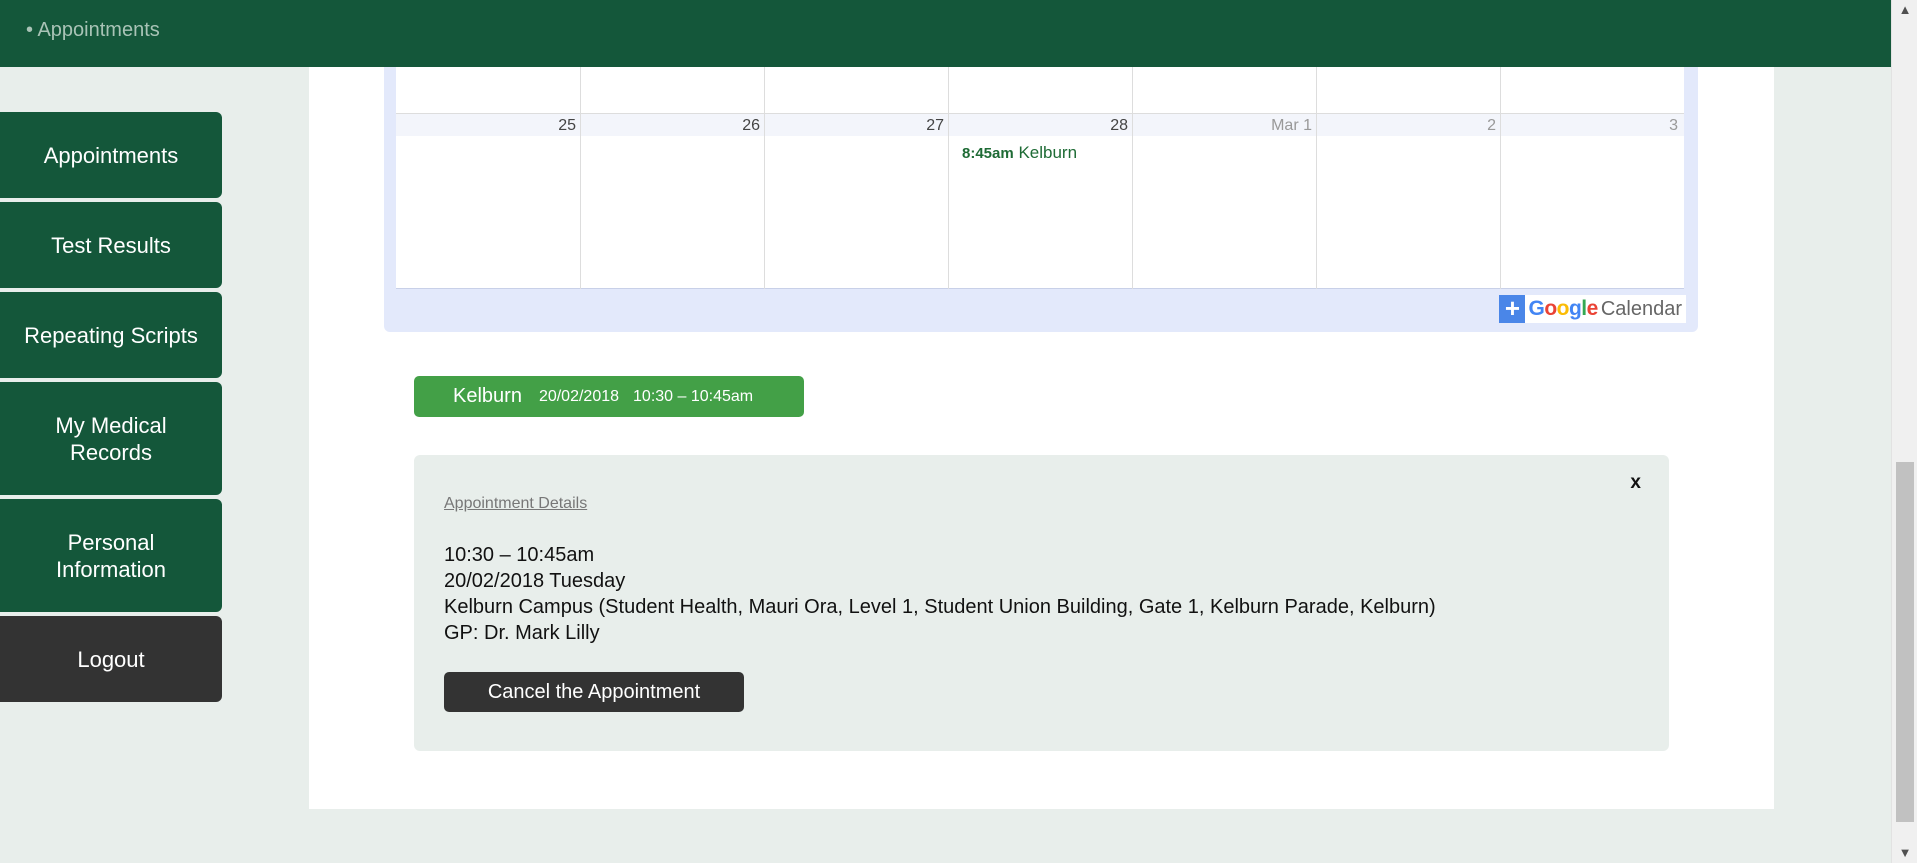 This screenshot has height=863, width=1917. I want to click on sidebar-item-appointments: Appointments, so click(111, 155).